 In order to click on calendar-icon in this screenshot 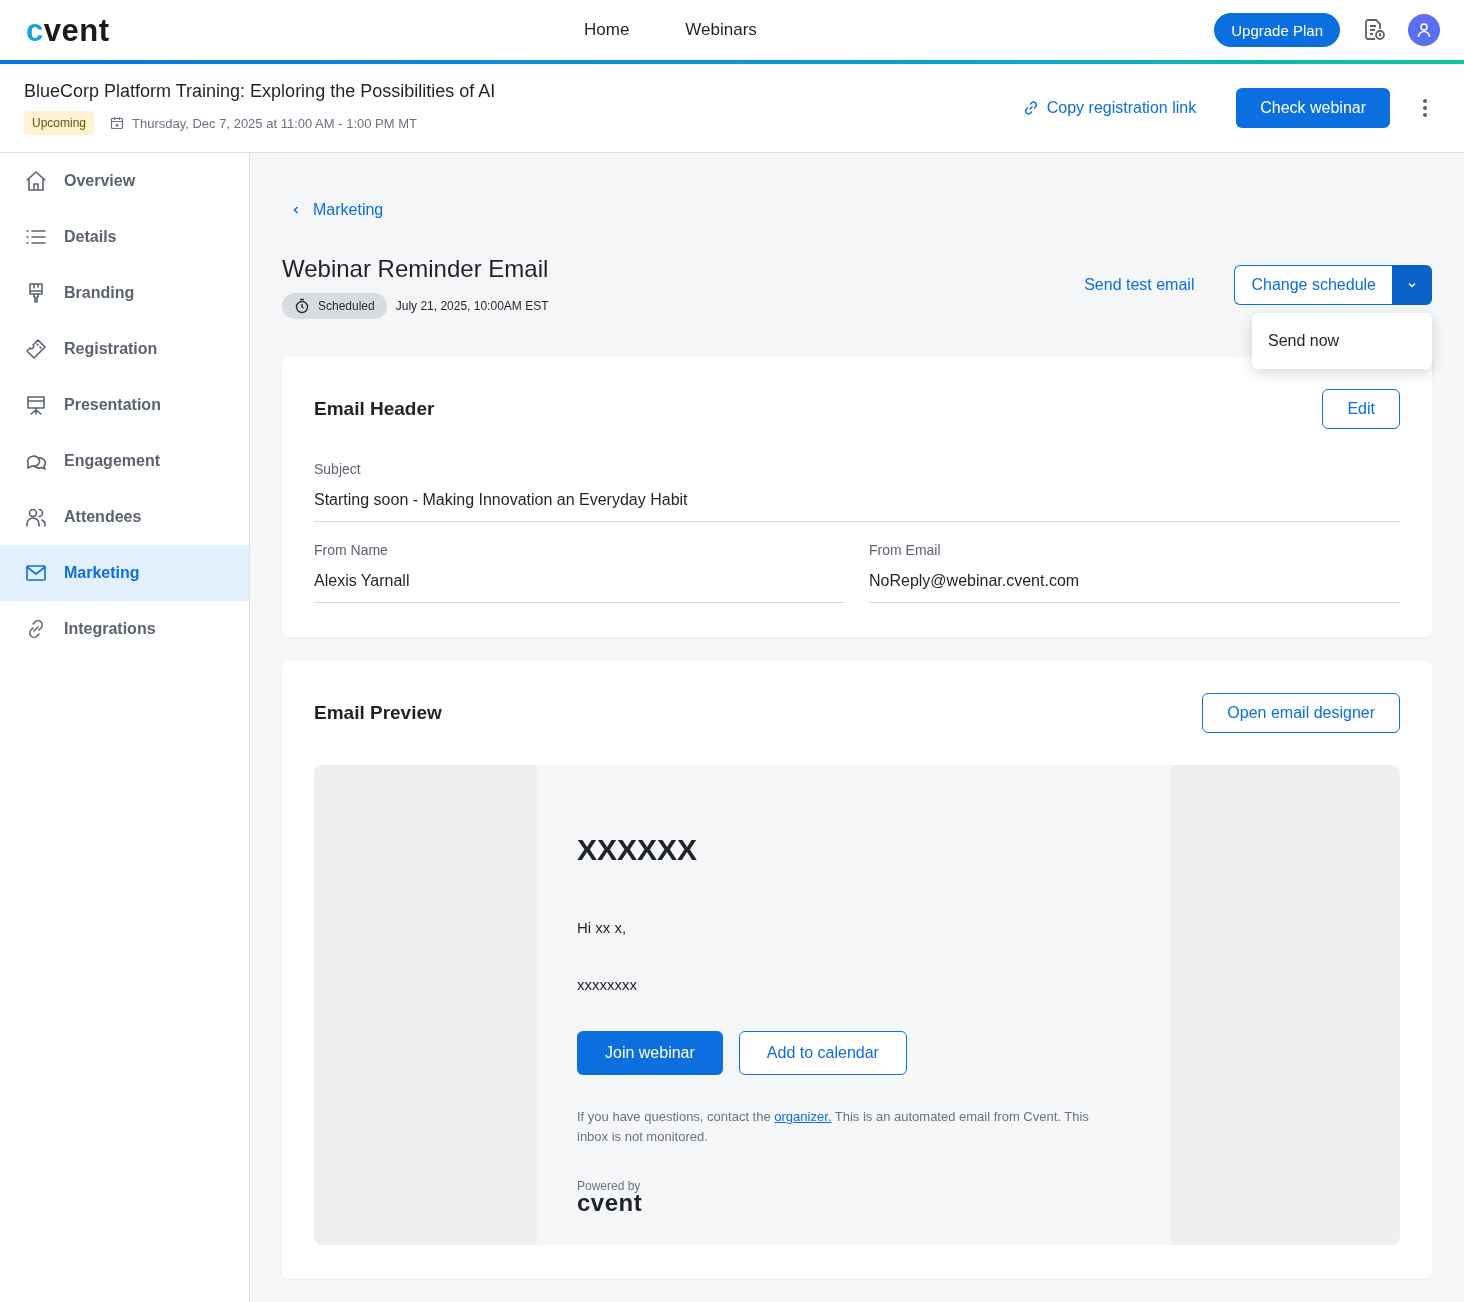, I will do `click(117, 123)`.